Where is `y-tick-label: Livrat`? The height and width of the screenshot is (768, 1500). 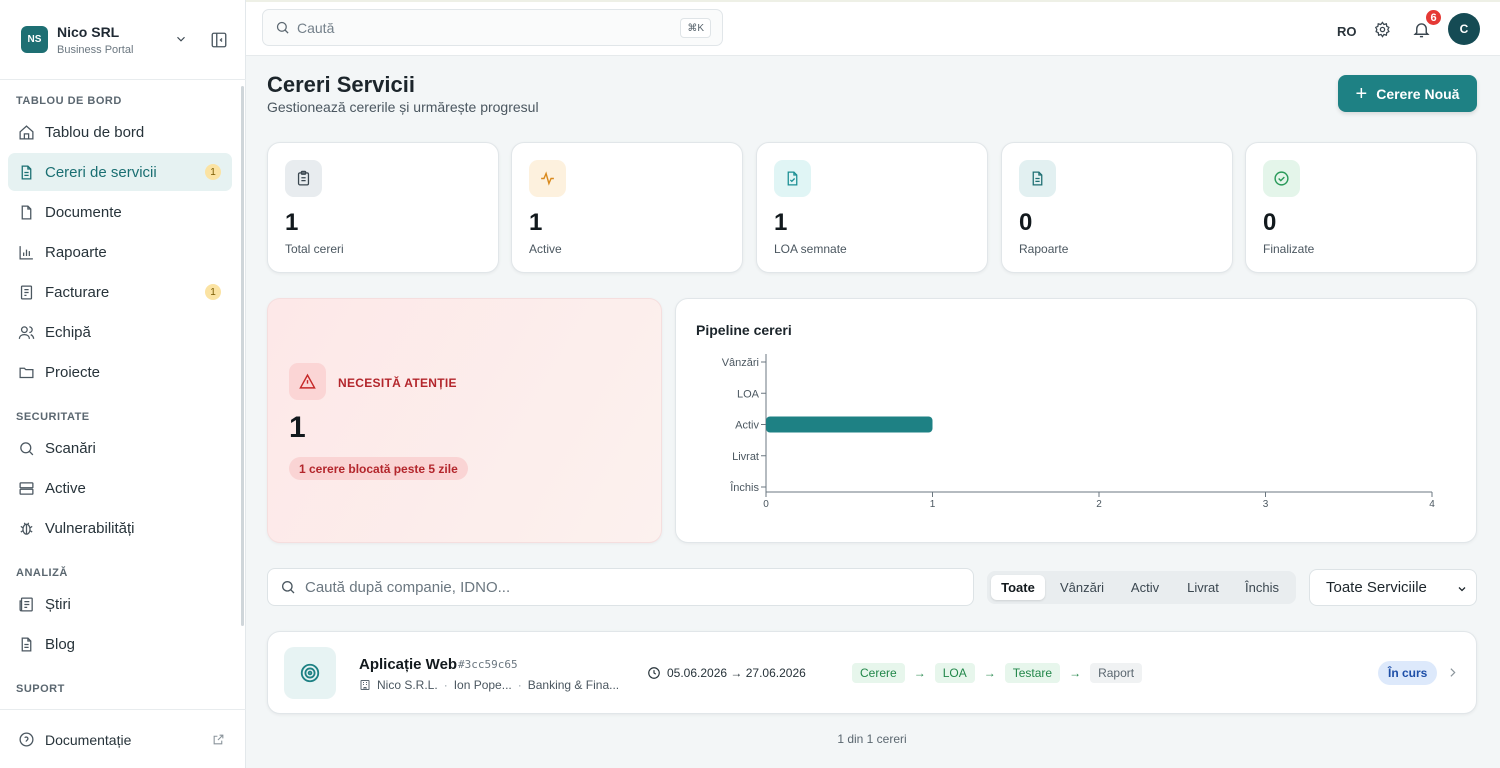
y-tick-label: Livrat is located at coordinates (745, 457).